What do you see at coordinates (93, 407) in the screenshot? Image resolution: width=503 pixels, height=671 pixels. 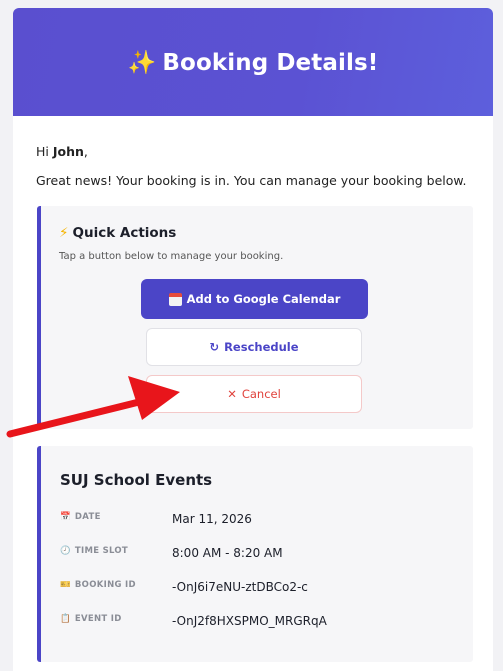 I see `annotation-arrow-icon` at bounding box center [93, 407].